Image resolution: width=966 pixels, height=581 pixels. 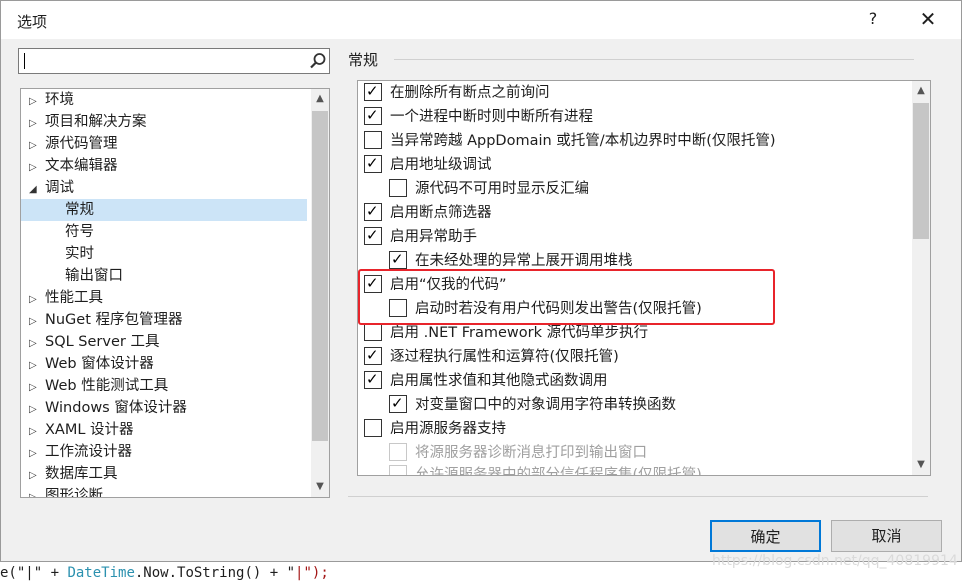 I want to click on tree-item-graphics-diagnostics: ▷ 图形诊断, so click(x=66, y=491).